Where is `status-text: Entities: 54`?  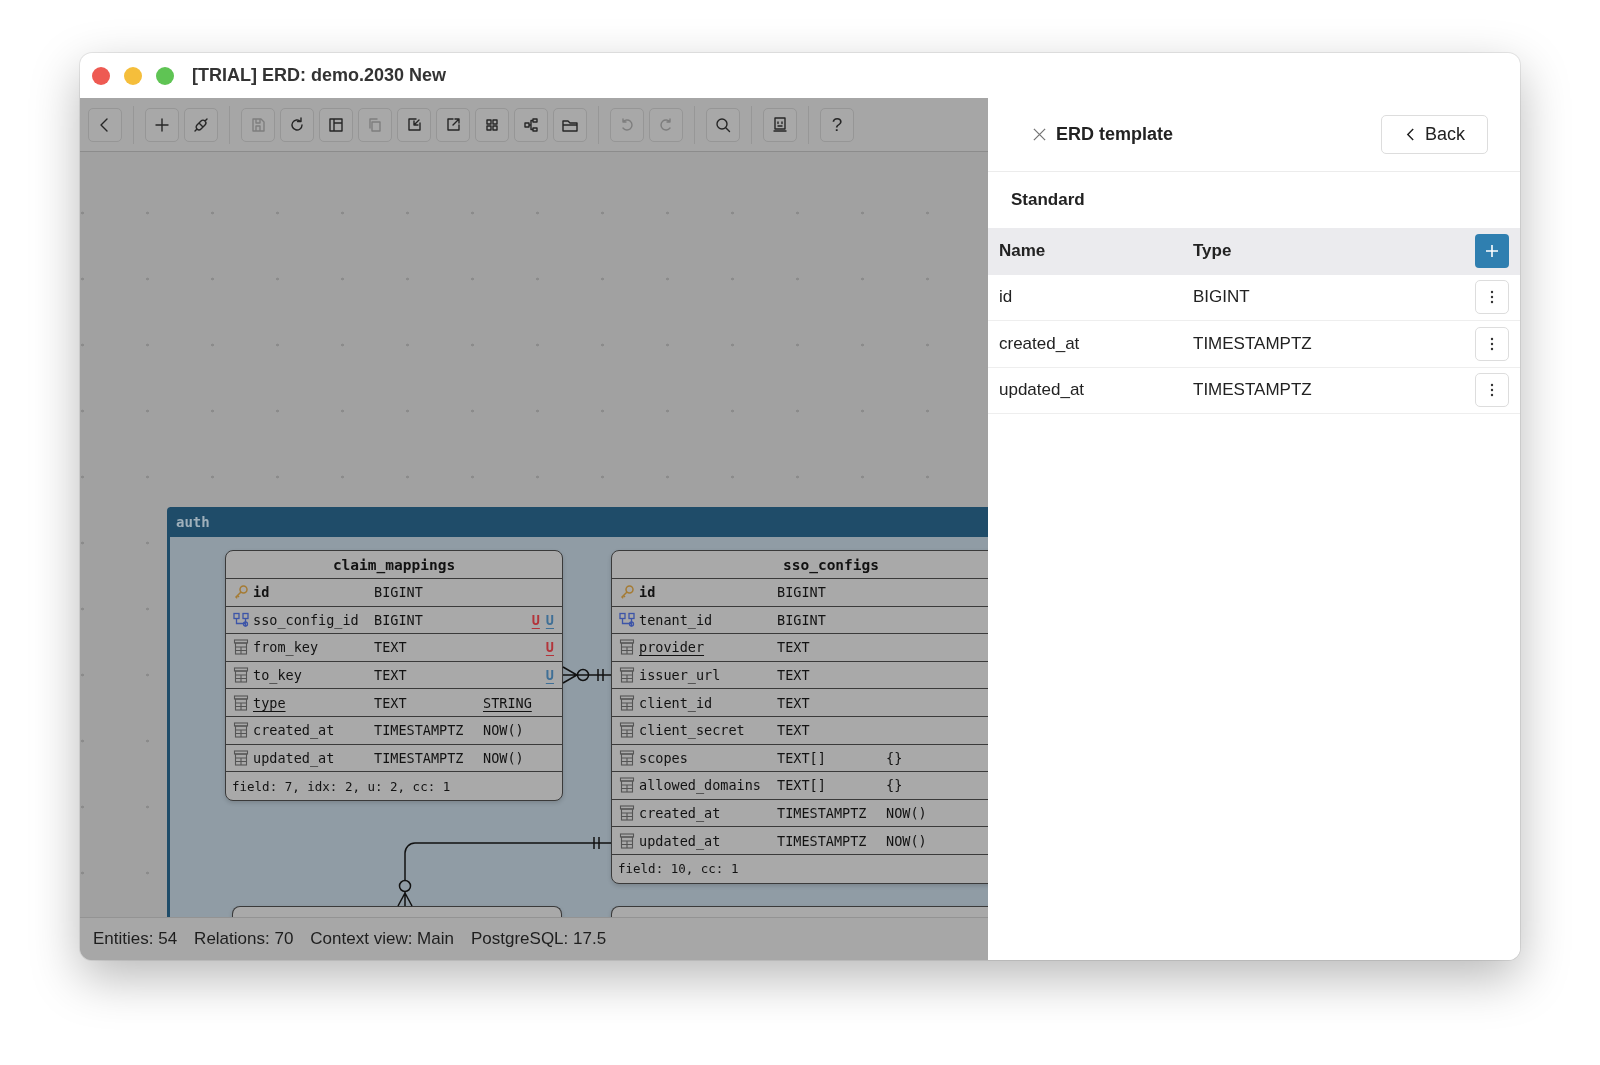 status-text: Entities: 54 is located at coordinates (135, 939).